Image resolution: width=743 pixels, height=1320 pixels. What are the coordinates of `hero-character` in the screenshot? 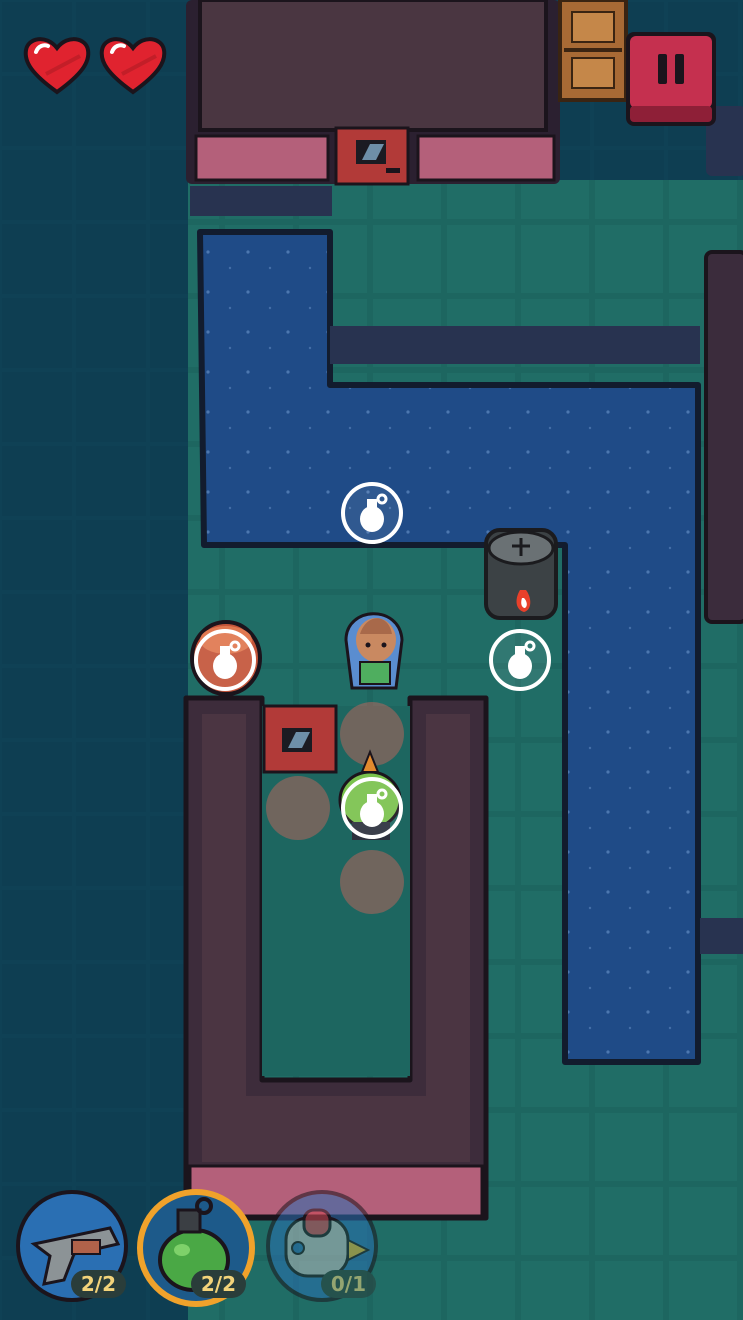 It's located at (374, 651).